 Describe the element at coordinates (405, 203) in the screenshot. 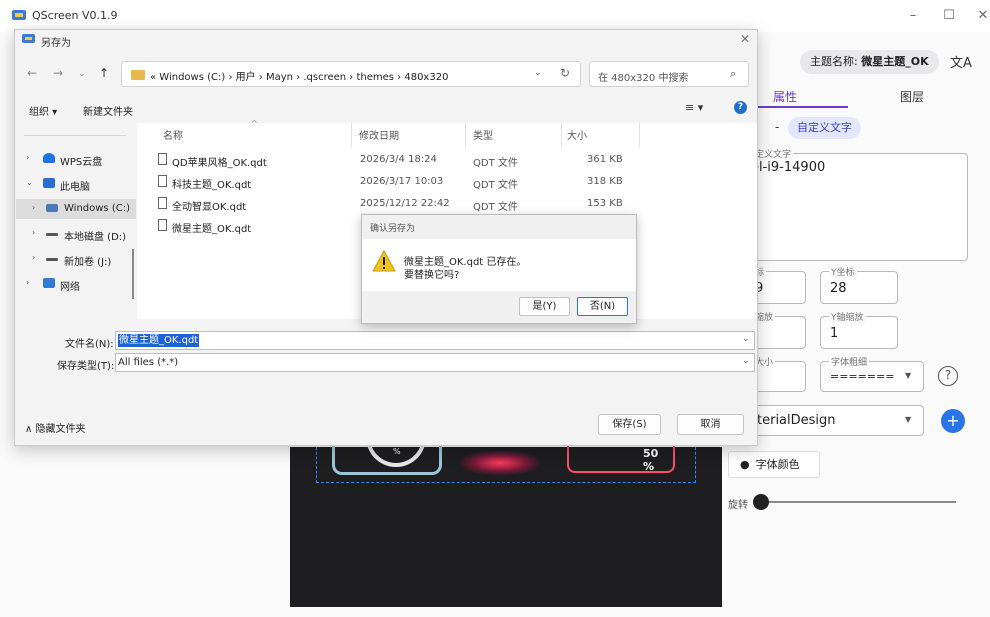

I see `file-date: 2025/12/12 22:42` at that location.